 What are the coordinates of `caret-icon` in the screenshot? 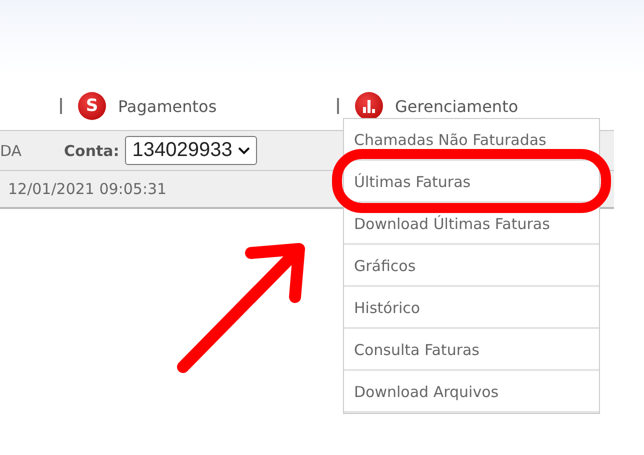 It's located at (244, 150).